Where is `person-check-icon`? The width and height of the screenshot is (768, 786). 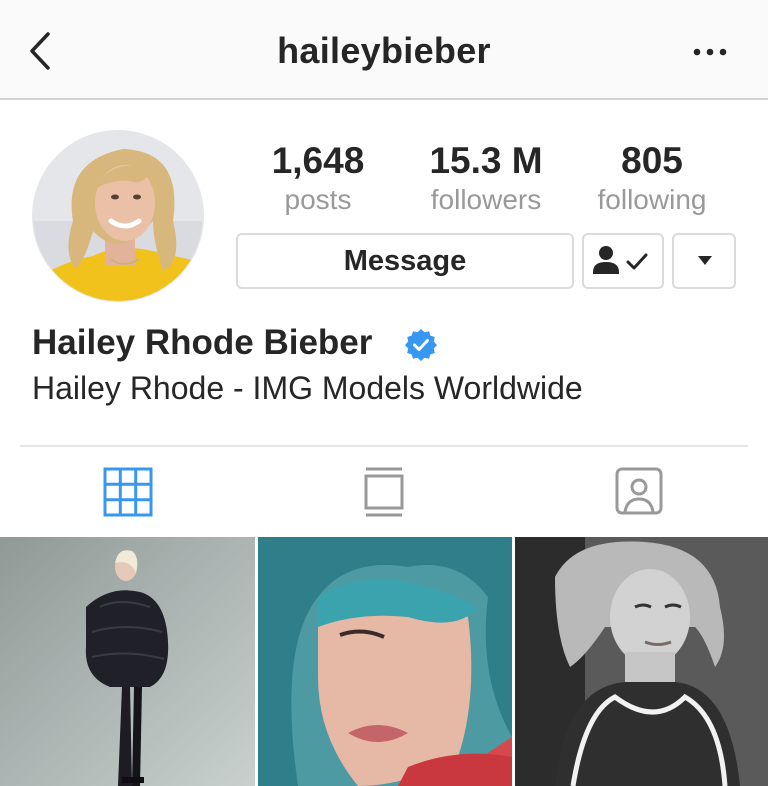
person-check-icon is located at coordinates (620, 260).